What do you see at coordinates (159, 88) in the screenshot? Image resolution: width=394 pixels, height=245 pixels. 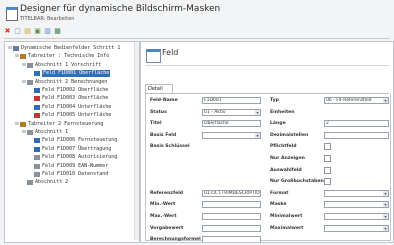 I see `tab-detail: Detail` at bounding box center [159, 88].